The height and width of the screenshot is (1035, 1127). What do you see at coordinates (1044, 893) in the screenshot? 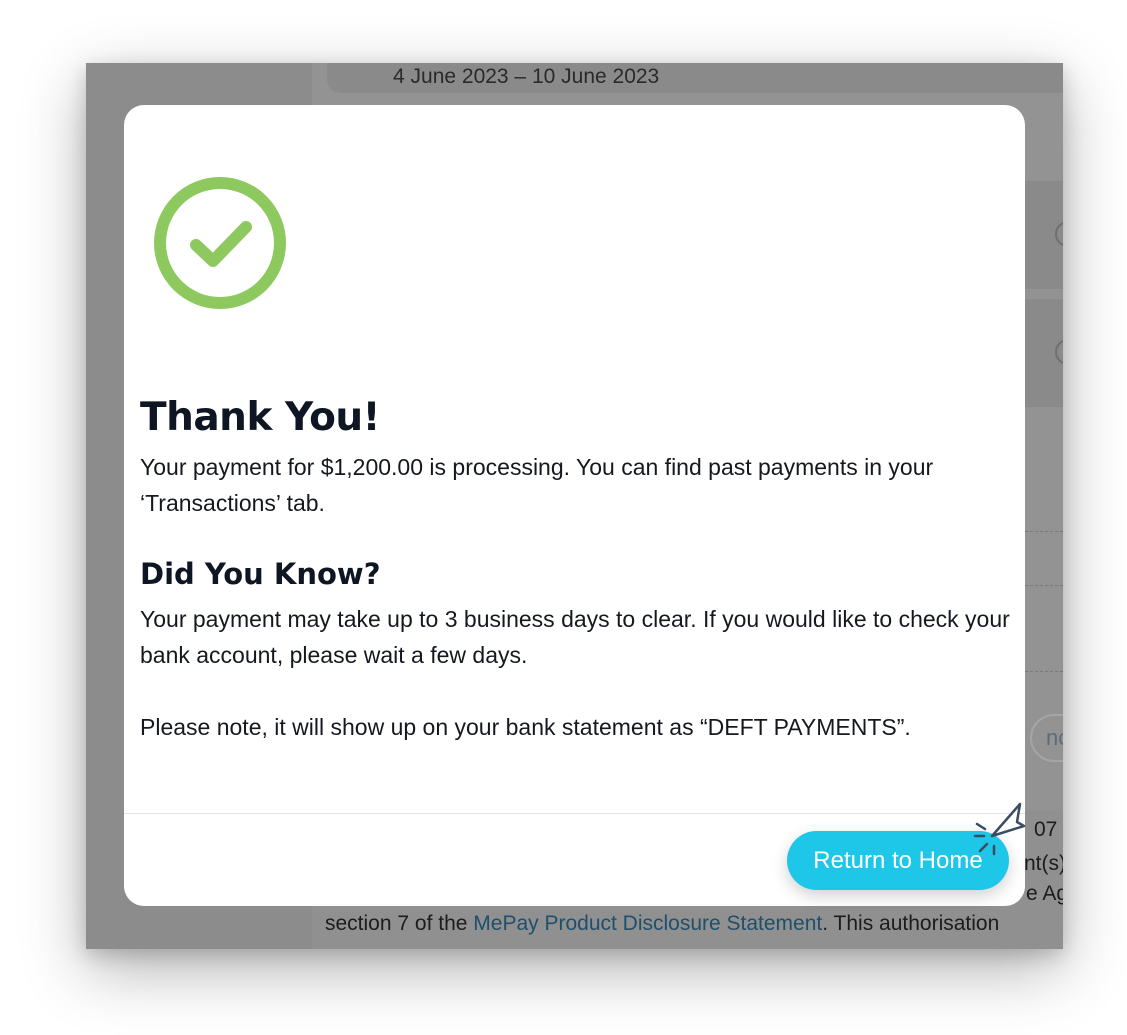
I see `background-footer-text: e Ag` at bounding box center [1044, 893].